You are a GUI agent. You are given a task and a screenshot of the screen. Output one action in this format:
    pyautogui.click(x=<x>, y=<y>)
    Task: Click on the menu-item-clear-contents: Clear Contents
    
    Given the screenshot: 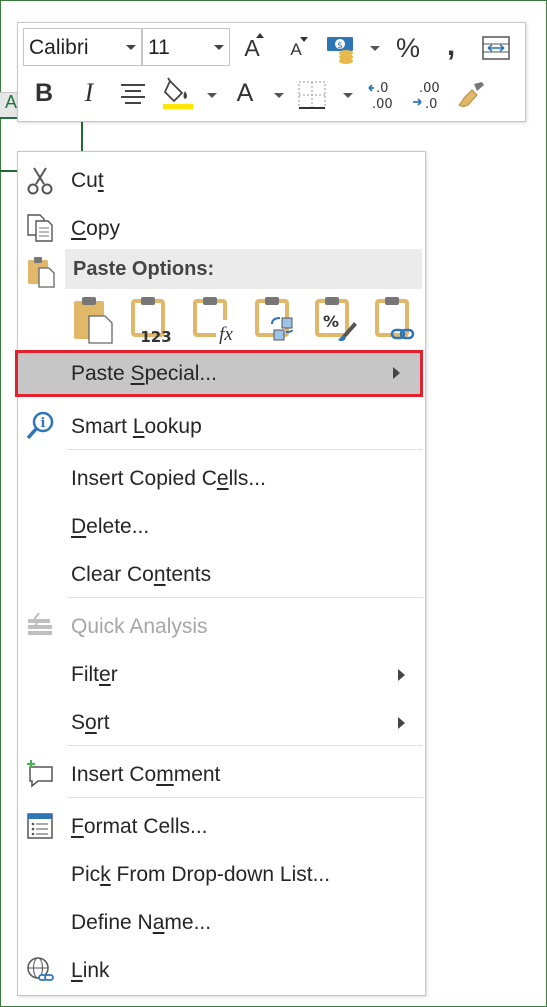 What is the action you would take?
    pyautogui.click(x=221, y=574)
    